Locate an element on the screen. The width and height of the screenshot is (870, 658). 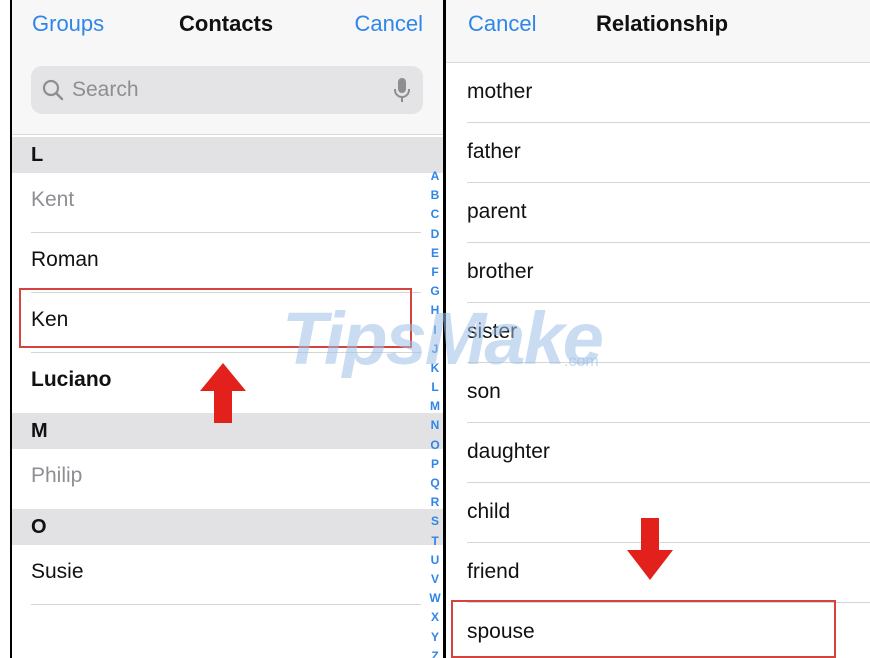
index-letter-s: S is located at coordinates (435, 521).